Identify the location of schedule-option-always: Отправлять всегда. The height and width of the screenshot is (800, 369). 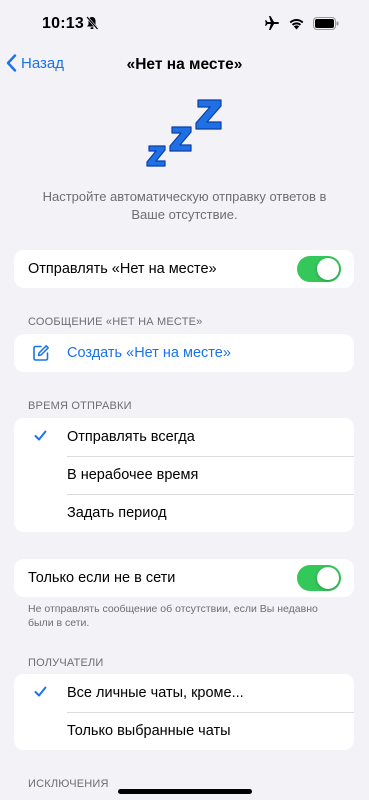
(184, 437).